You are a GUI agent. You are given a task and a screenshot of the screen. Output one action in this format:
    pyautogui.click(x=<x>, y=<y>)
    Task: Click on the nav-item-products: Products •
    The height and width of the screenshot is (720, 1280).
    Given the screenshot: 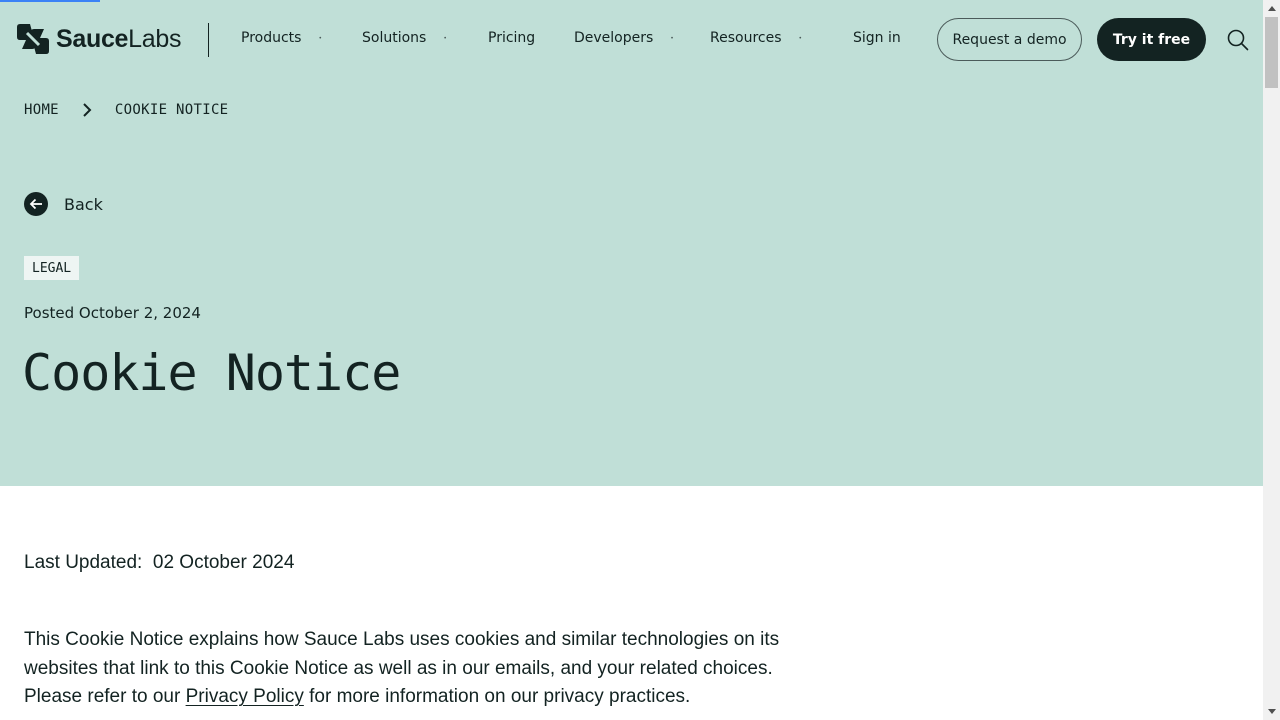 What is the action you would take?
    pyautogui.click(x=281, y=38)
    